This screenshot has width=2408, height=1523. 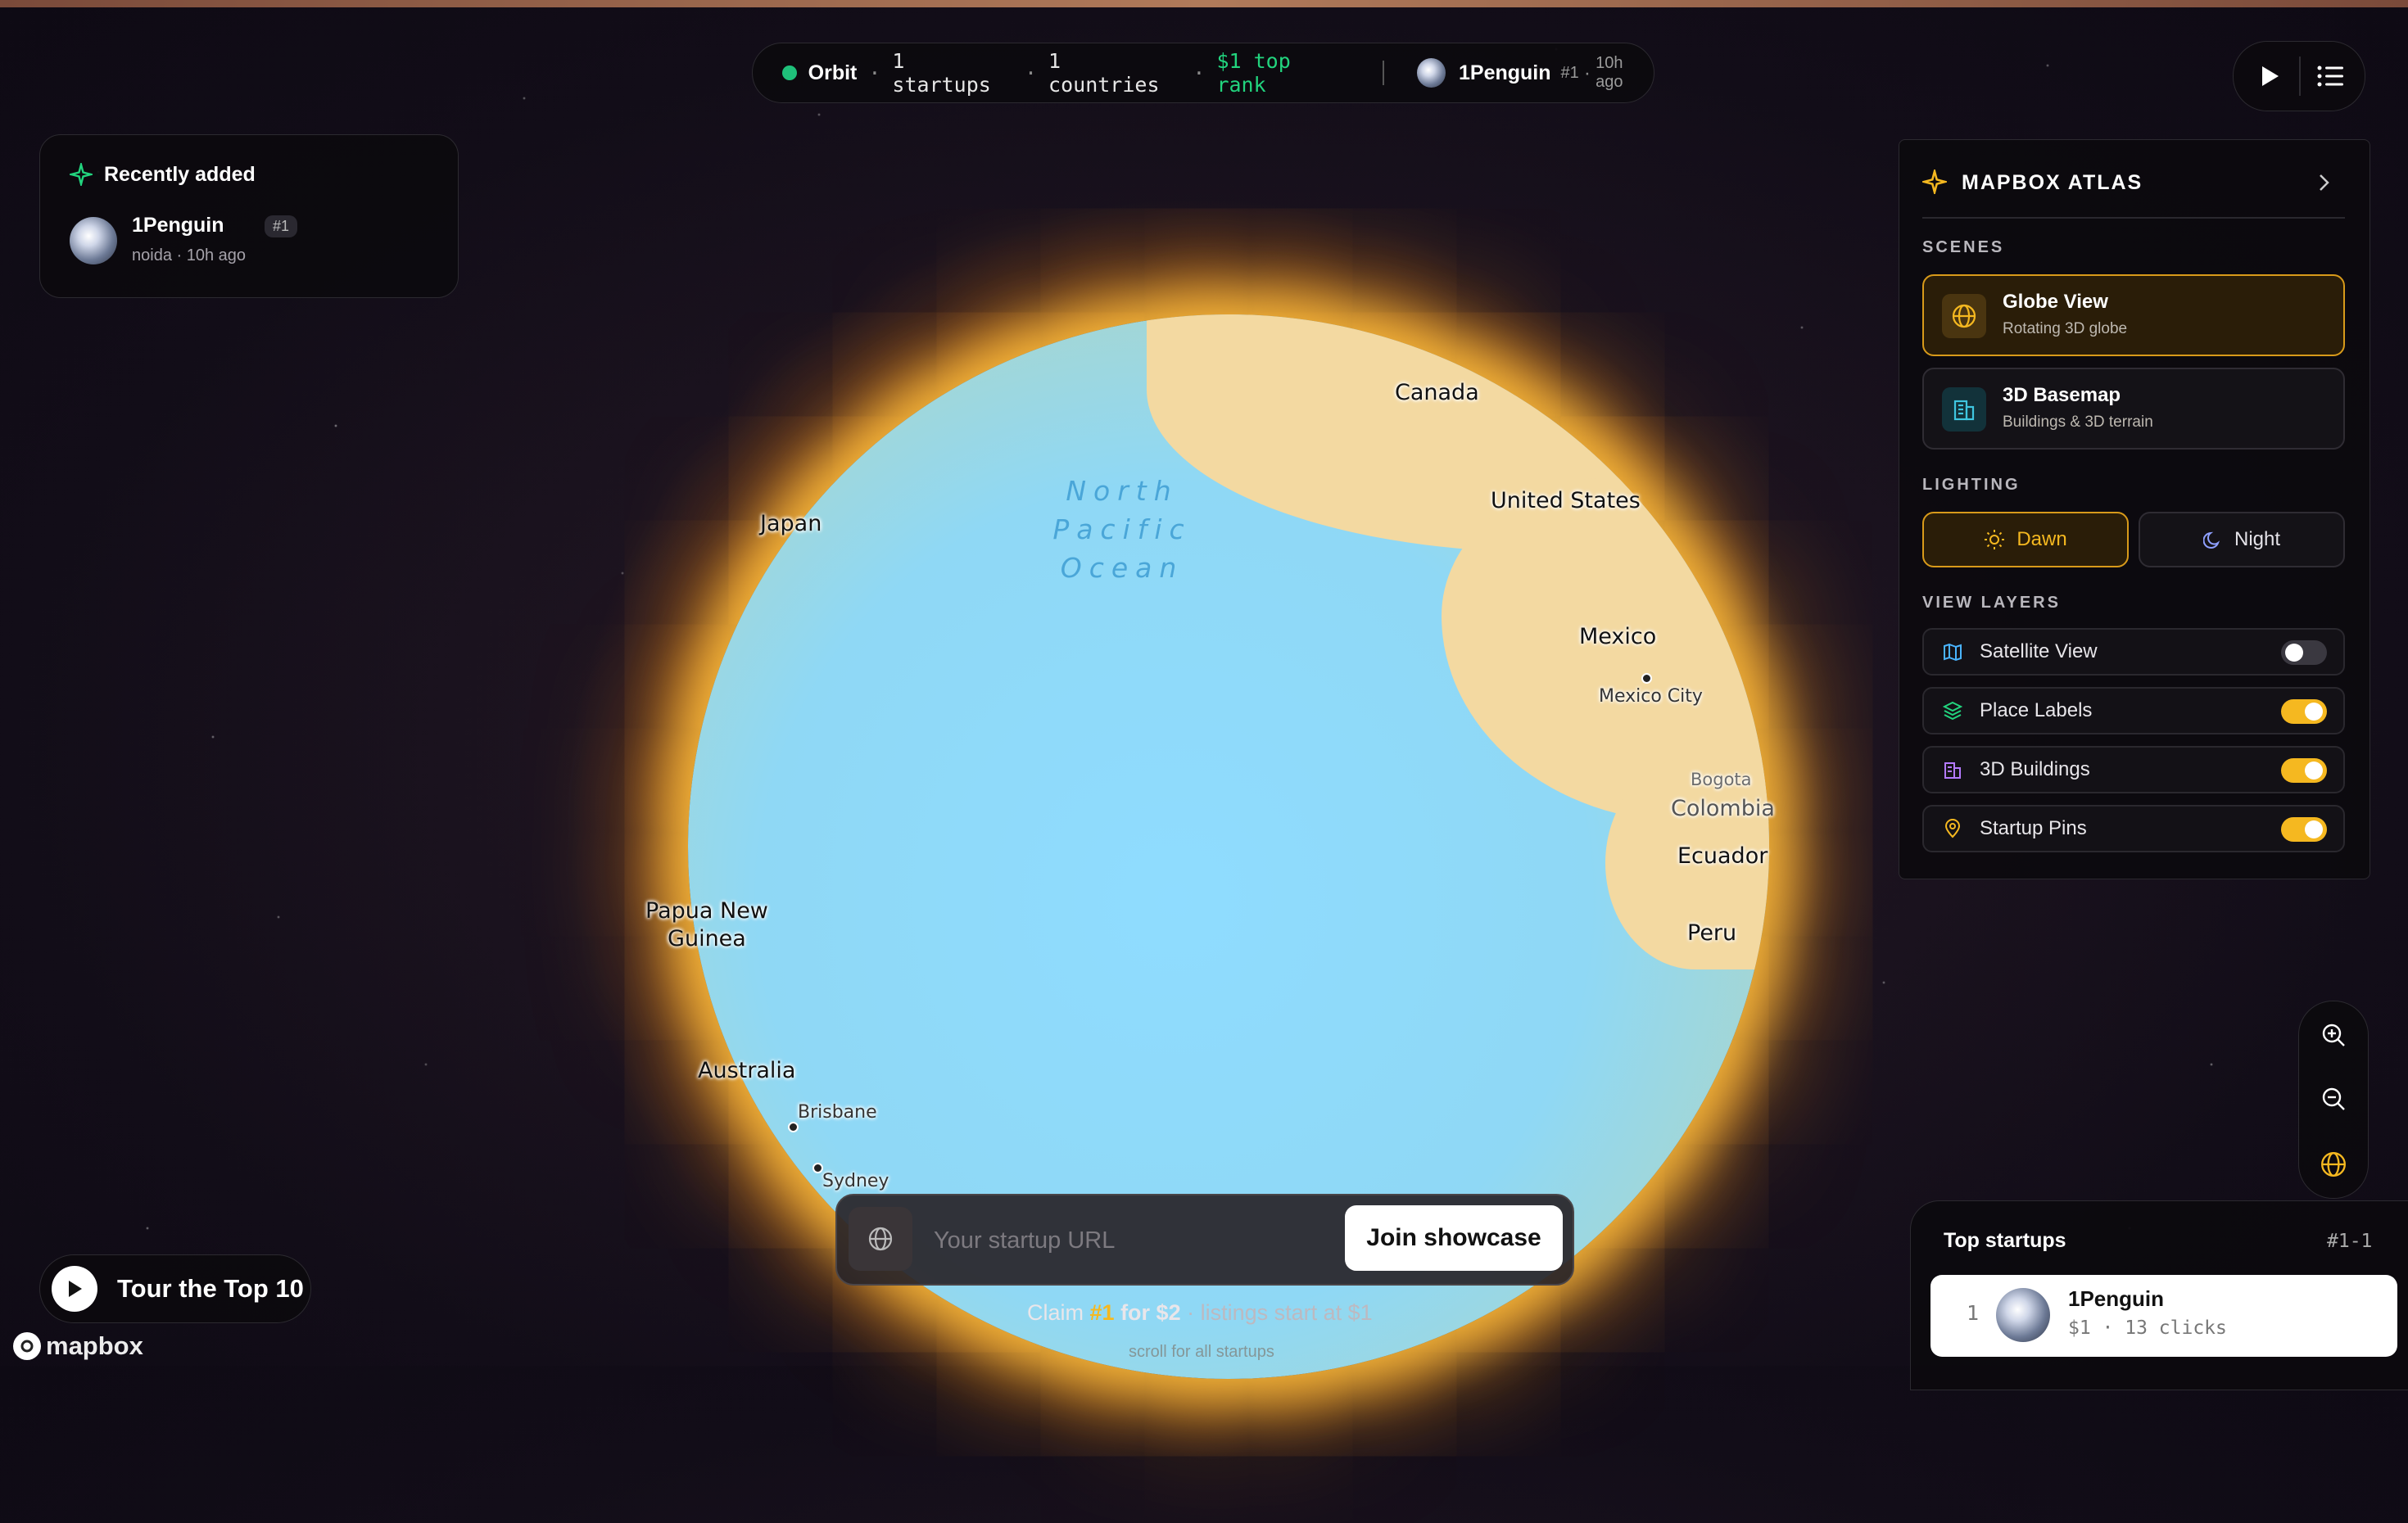 I want to click on latest-startup-rank: #1, so click(x=1569, y=72).